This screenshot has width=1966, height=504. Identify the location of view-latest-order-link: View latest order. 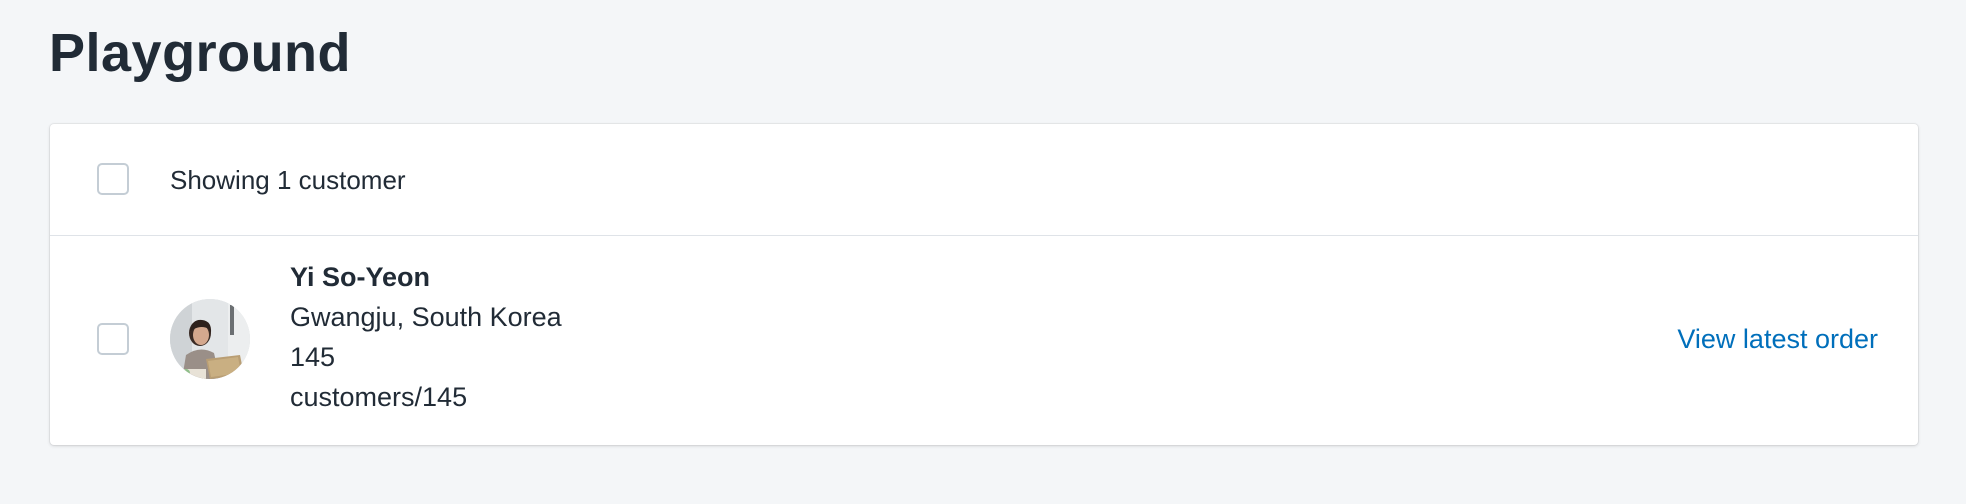
(1777, 339).